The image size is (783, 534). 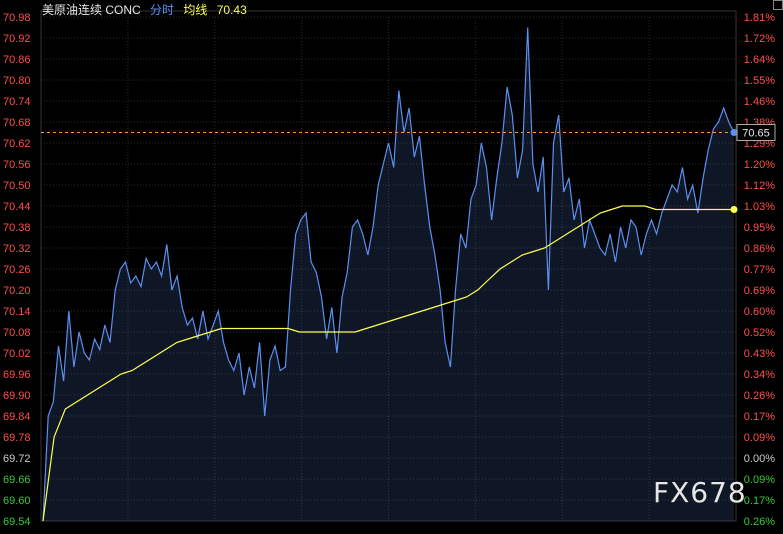 I want to click on price-tick-label: 70.86, so click(x=17, y=60).